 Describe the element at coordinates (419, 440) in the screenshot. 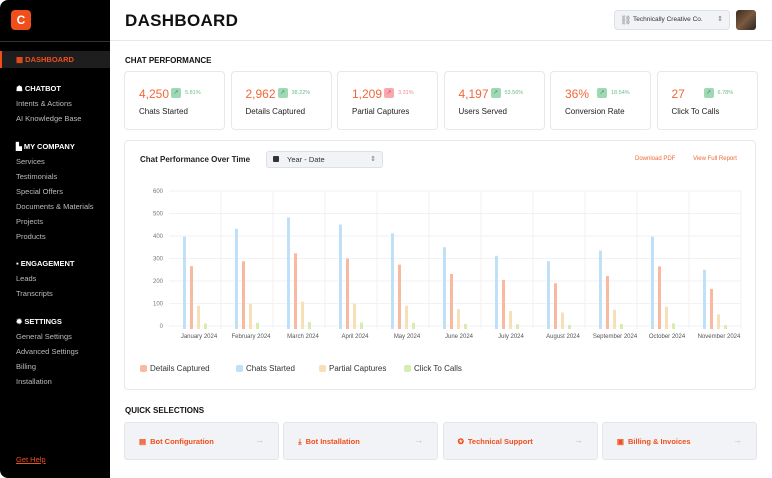

I see `arrow-right-icon: →` at that location.